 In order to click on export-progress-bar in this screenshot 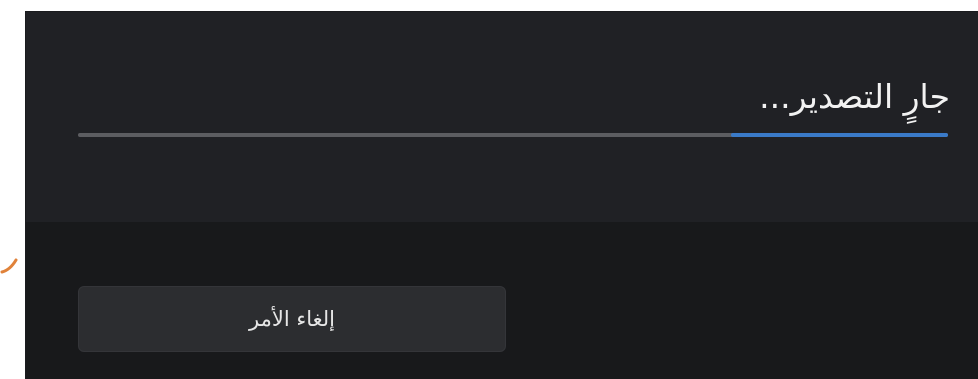, I will do `click(513, 135)`.